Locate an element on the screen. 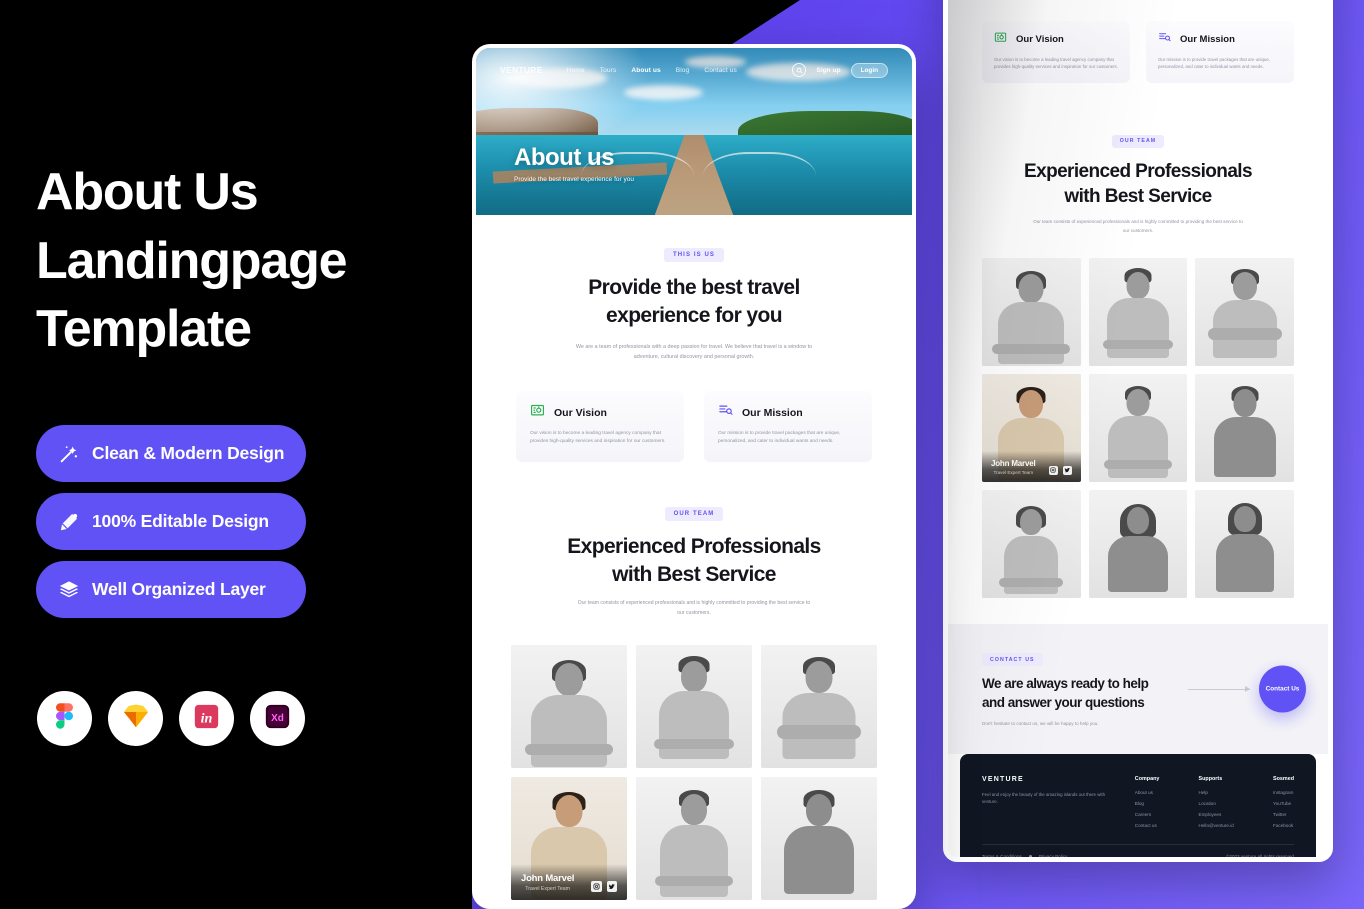 This screenshot has width=1364, height=909. nav-link-tours: Tours is located at coordinates (608, 70).